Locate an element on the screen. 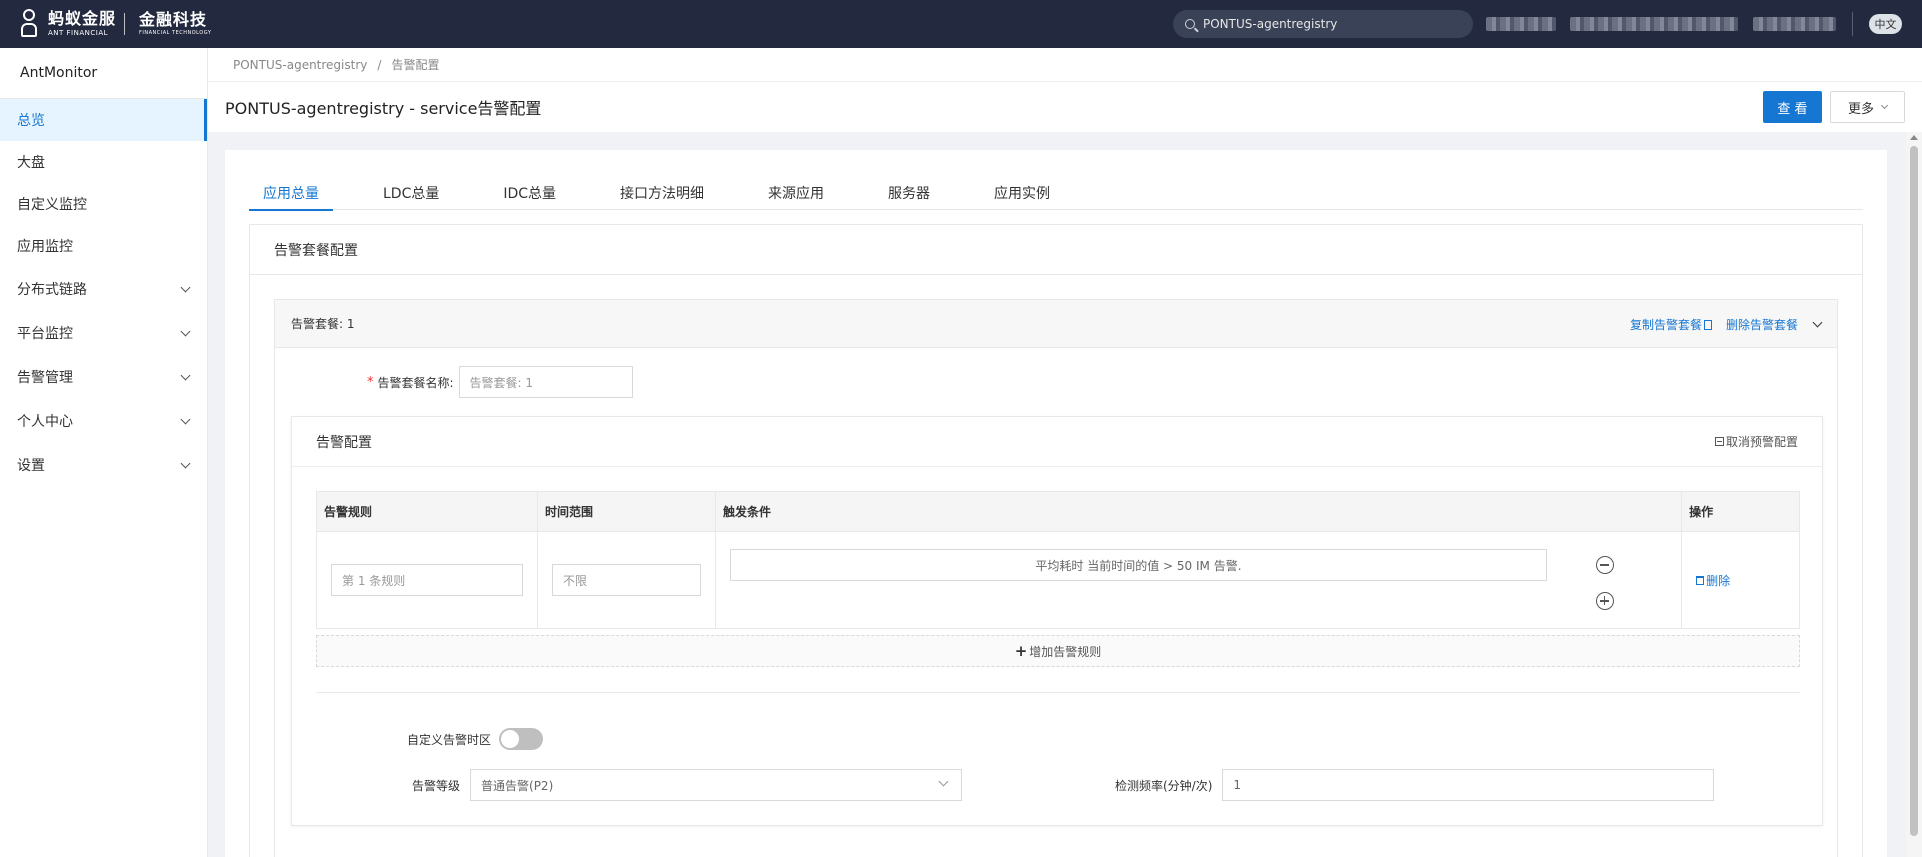 The image size is (1922, 857). column-header-rule: 告警规则 is located at coordinates (427, 511).